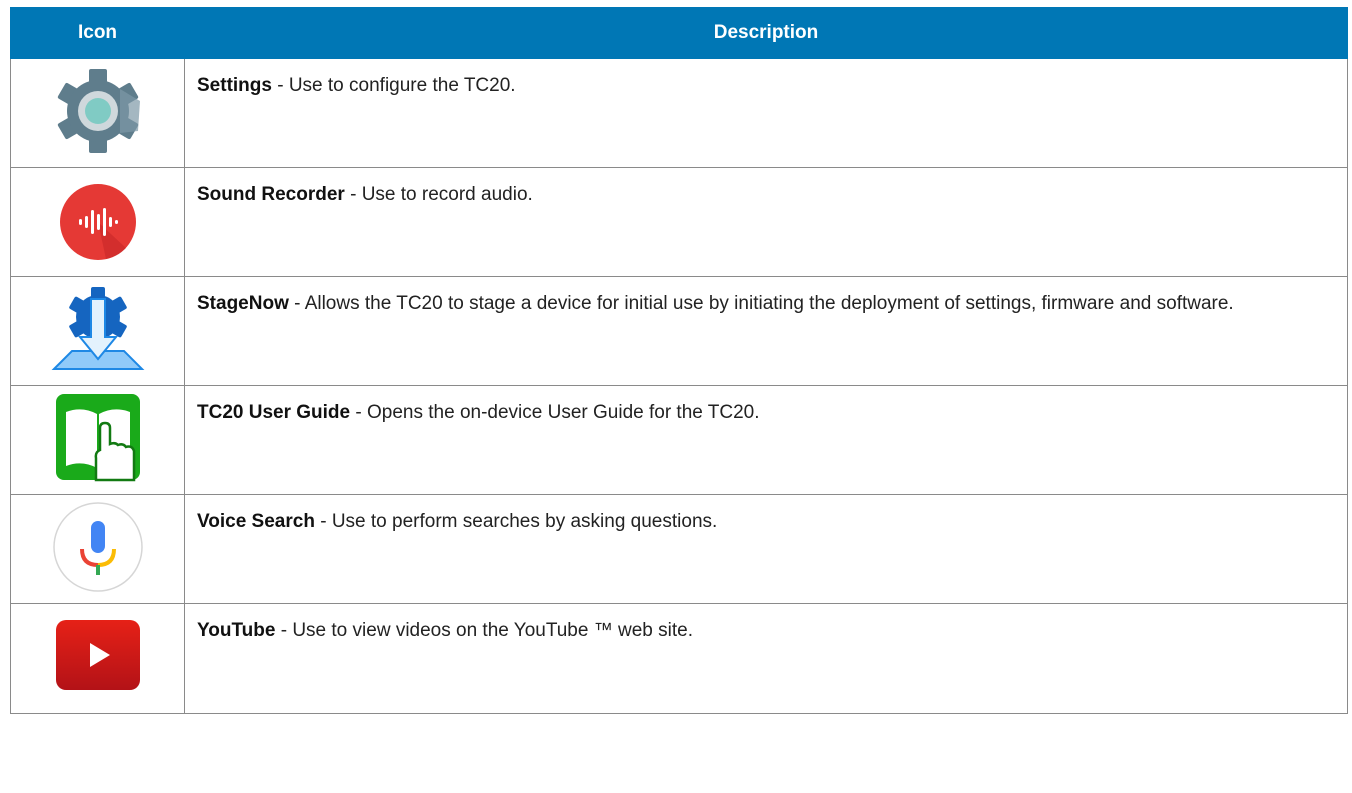 The height and width of the screenshot is (793, 1352). I want to click on settings-gear-icon, so click(98, 111).